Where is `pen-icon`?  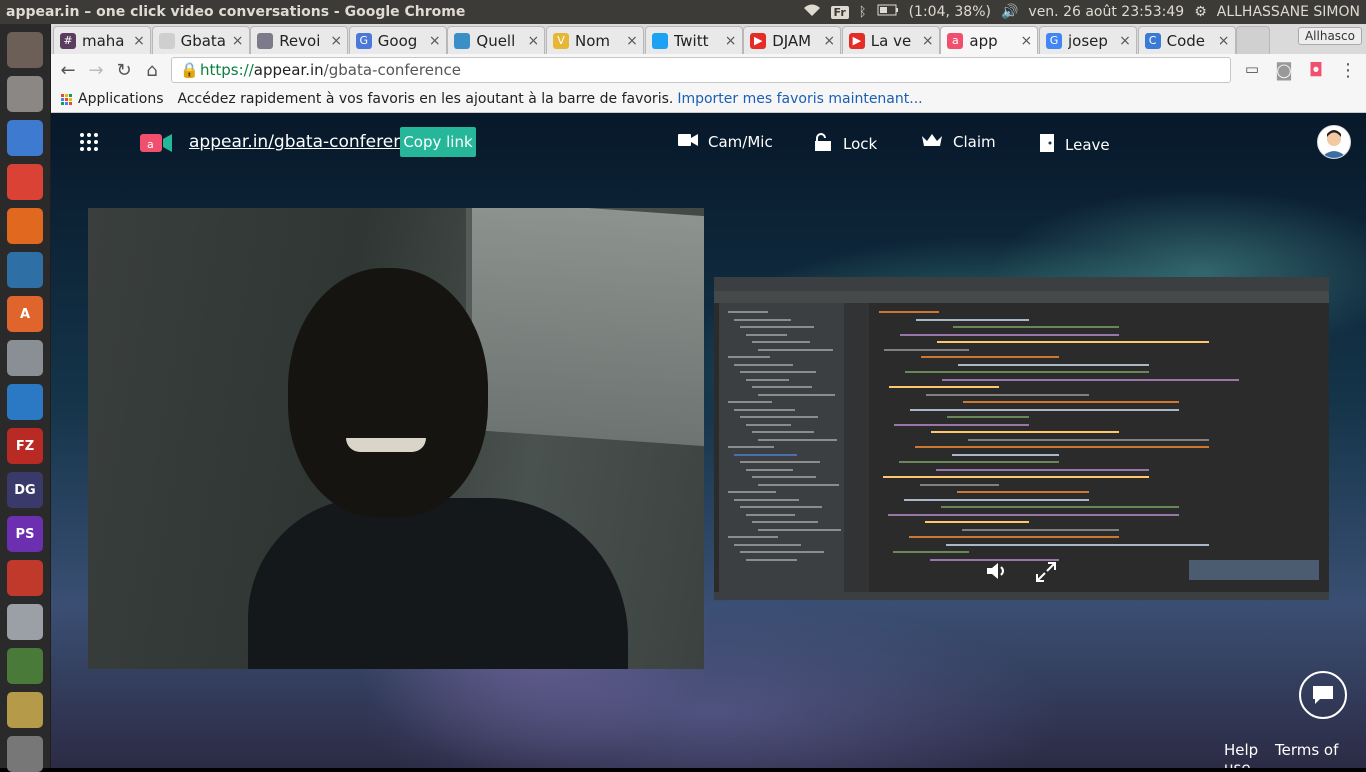 pen-icon is located at coordinates (25, 666).